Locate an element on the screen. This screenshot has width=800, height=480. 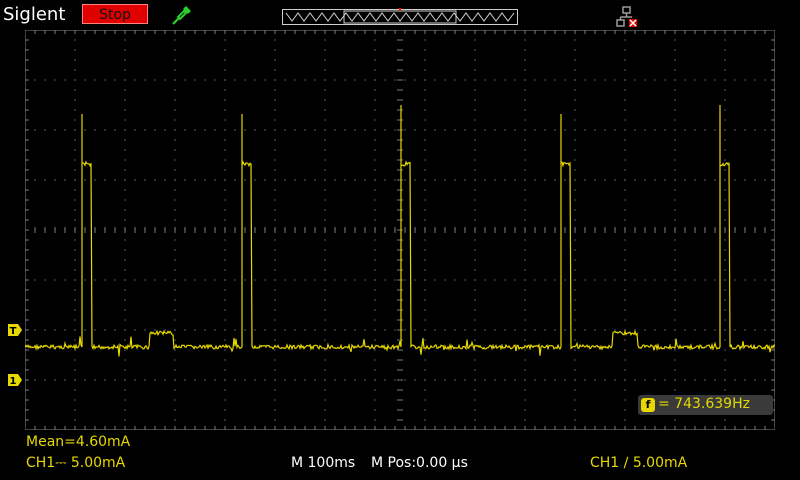
ch1-marker-label: 1 is located at coordinates (13, 381).